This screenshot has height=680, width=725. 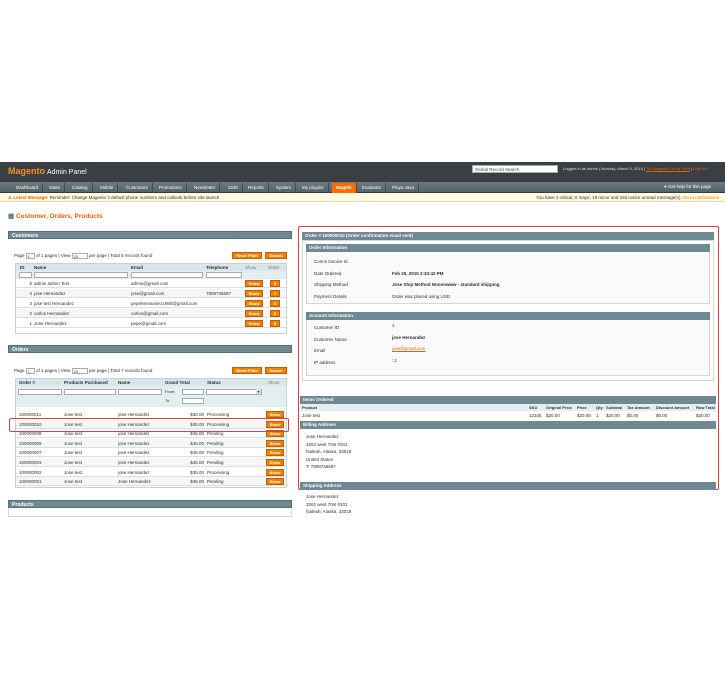 What do you see at coordinates (168, 400) in the screenshot?
I see `to-label: To :` at bounding box center [168, 400].